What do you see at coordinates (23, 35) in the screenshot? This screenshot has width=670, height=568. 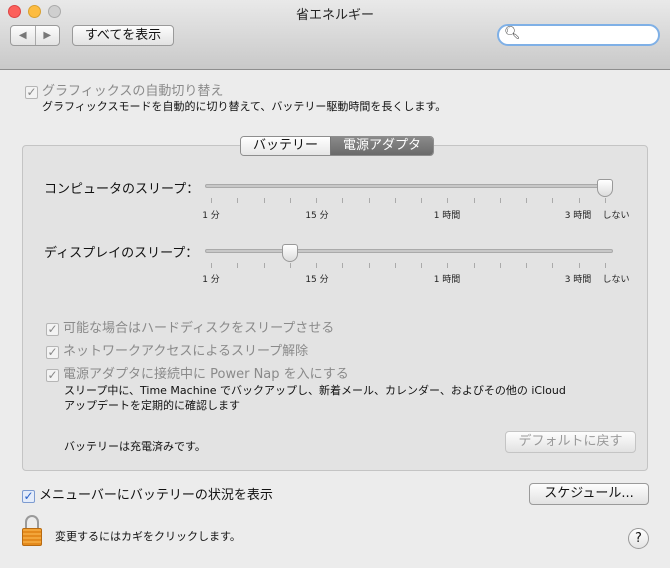 I see `back-button: ◀` at bounding box center [23, 35].